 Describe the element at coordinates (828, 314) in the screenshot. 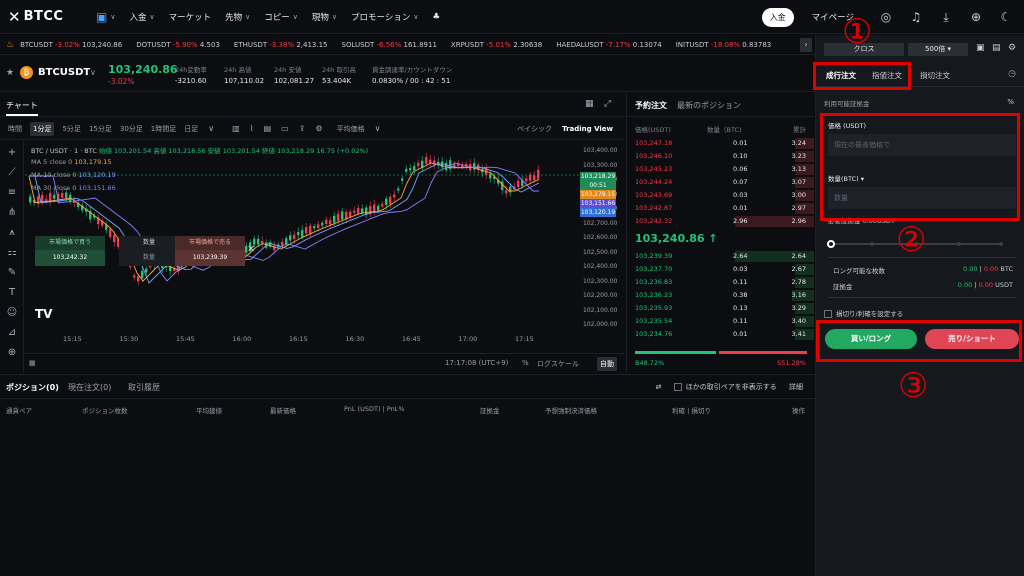

I see `tpsl-checkbox` at that location.